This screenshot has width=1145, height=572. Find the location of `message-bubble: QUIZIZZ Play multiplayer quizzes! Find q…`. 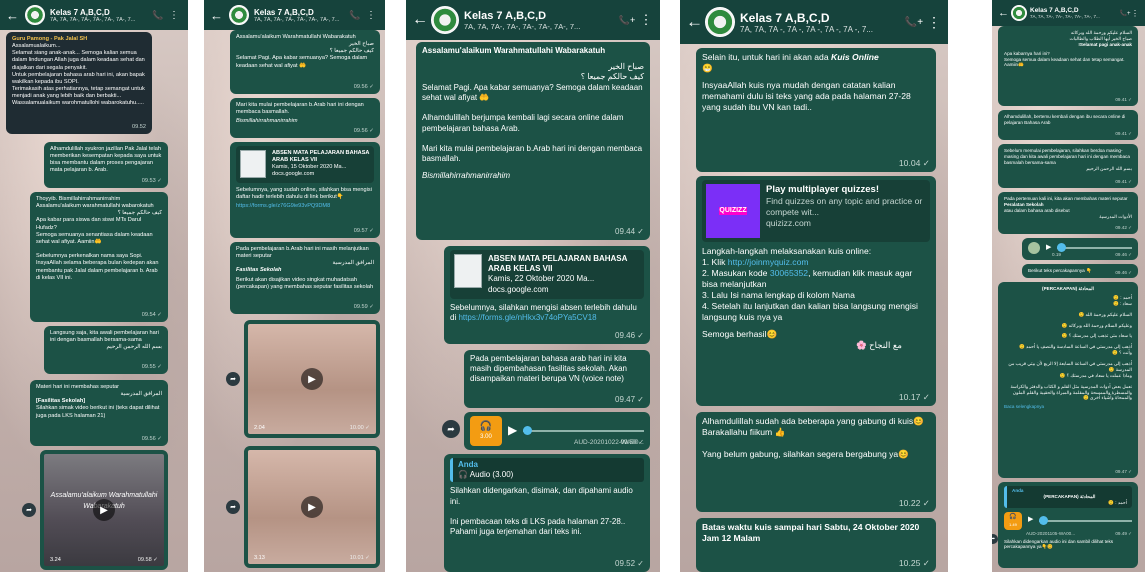

message-bubble: QUIZIZZ Play multiplayer quizzes! Find q… is located at coordinates (816, 291).